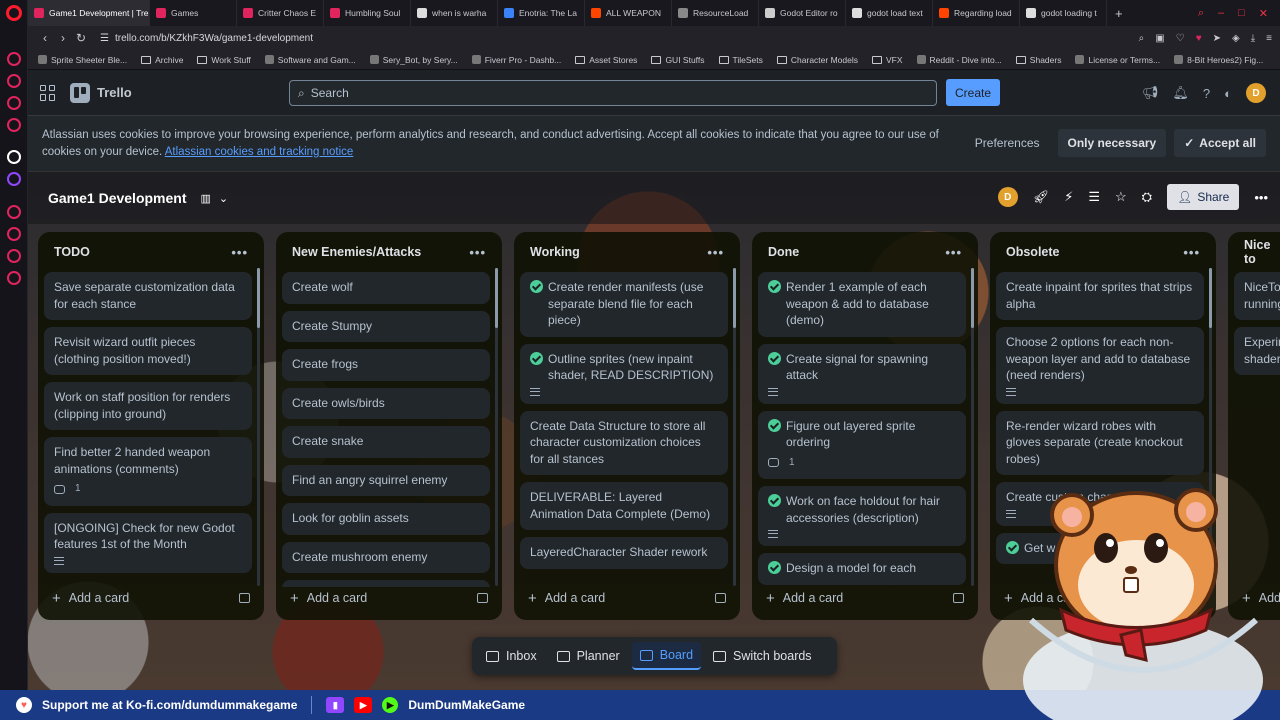 This screenshot has width=1280, height=720. Describe the element at coordinates (889, 13) in the screenshot. I see `browser-tab: godot load text` at that location.